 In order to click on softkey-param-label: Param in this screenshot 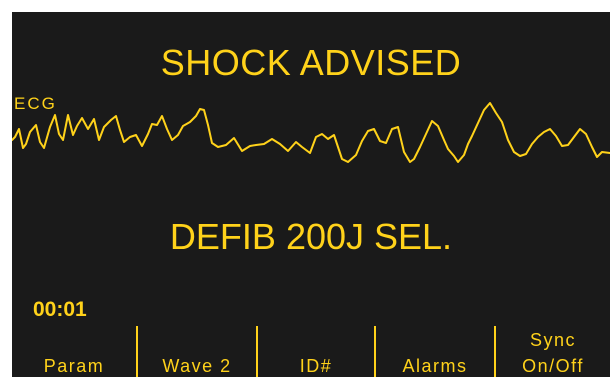, I will do `click(74, 366)`.